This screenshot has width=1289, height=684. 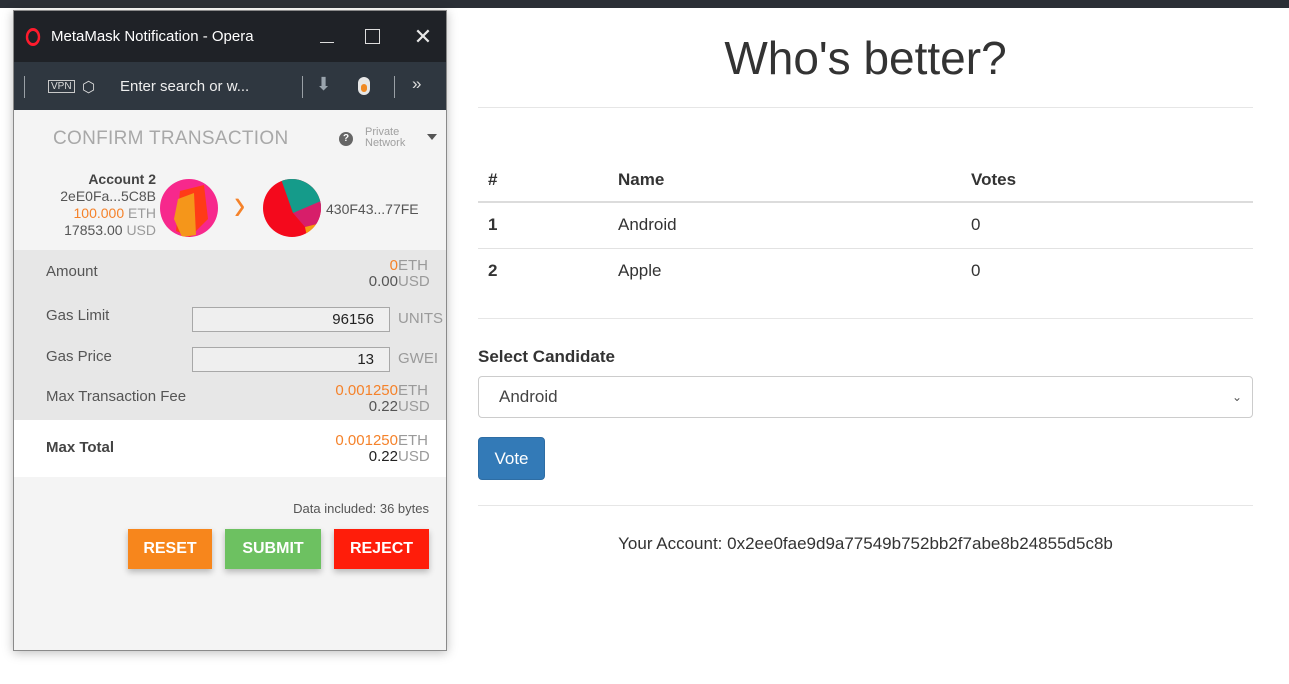 What do you see at coordinates (291, 359) in the screenshot?
I see `gas-price-input: 13` at bounding box center [291, 359].